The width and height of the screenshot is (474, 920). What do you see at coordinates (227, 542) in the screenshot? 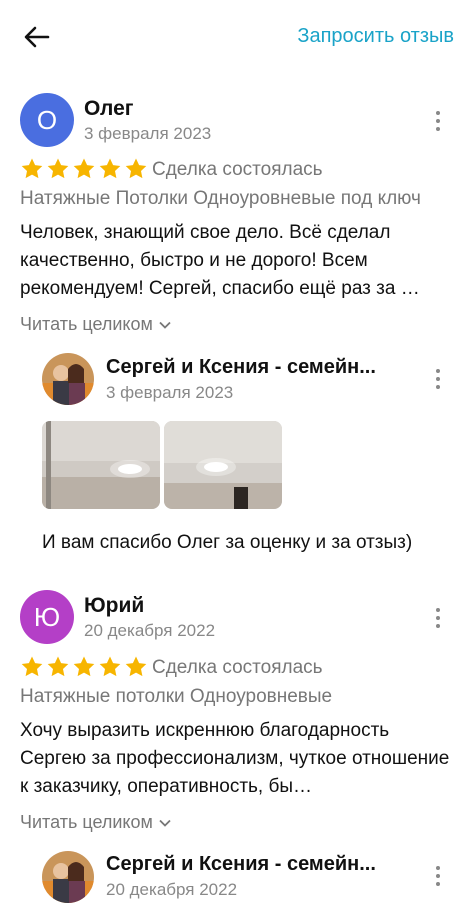
I see `reply-text: И вам спасибо Олег за оценку и за отзыз)` at bounding box center [227, 542].